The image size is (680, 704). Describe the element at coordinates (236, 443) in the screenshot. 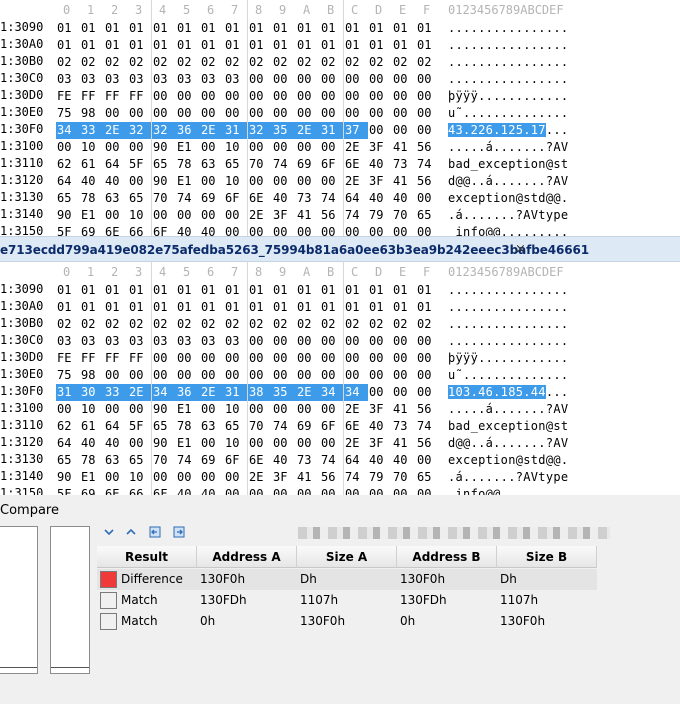

I see `hex-byte: 10` at that location.